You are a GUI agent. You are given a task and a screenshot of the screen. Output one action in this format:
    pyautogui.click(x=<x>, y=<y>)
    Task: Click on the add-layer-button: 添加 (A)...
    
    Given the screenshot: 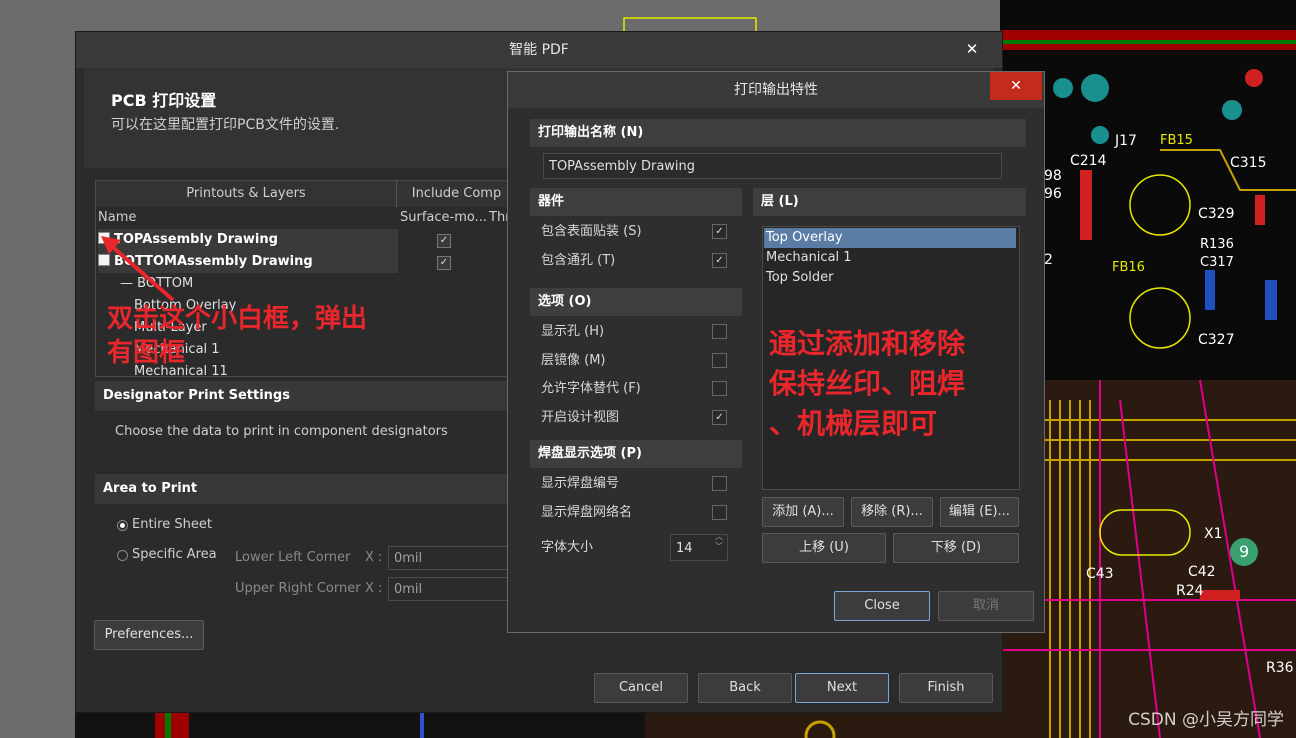 What is the action you would take?
    pyautogui.click(x=803, y=512)
    